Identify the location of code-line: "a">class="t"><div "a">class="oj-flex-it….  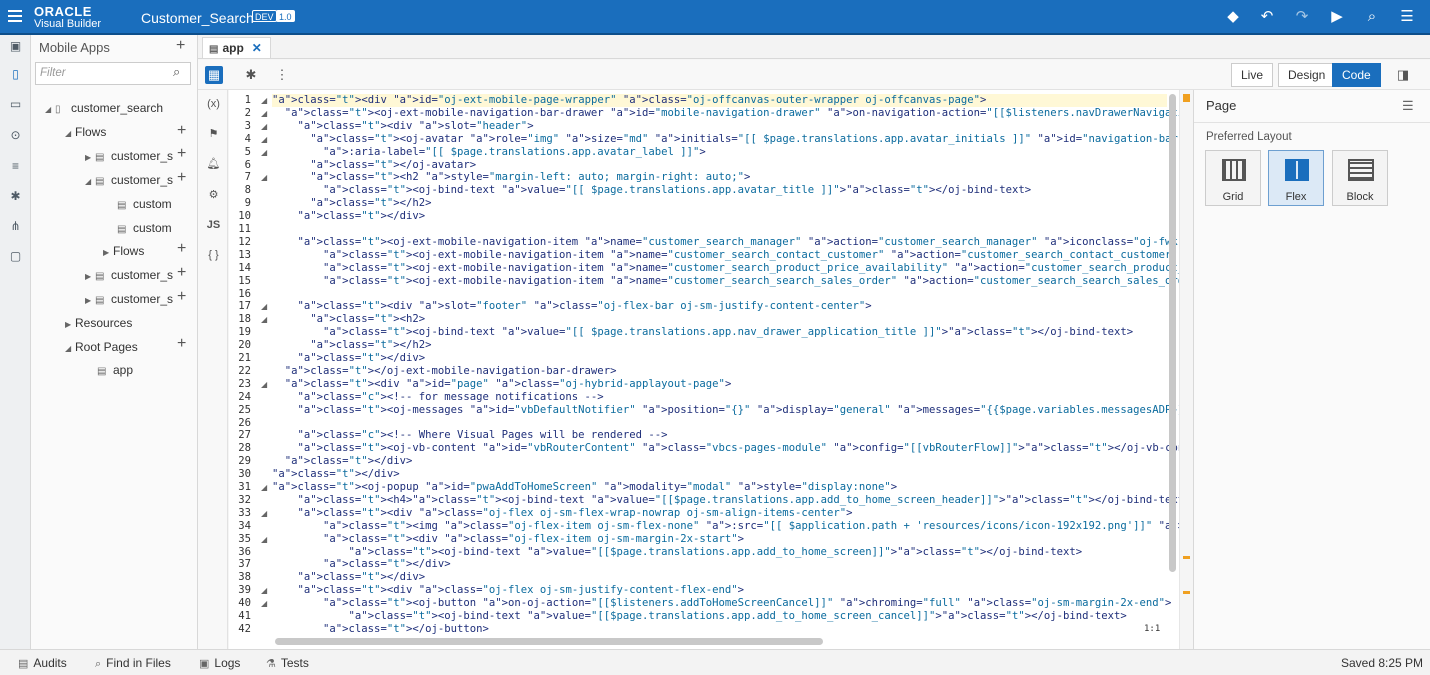
(722, 539).